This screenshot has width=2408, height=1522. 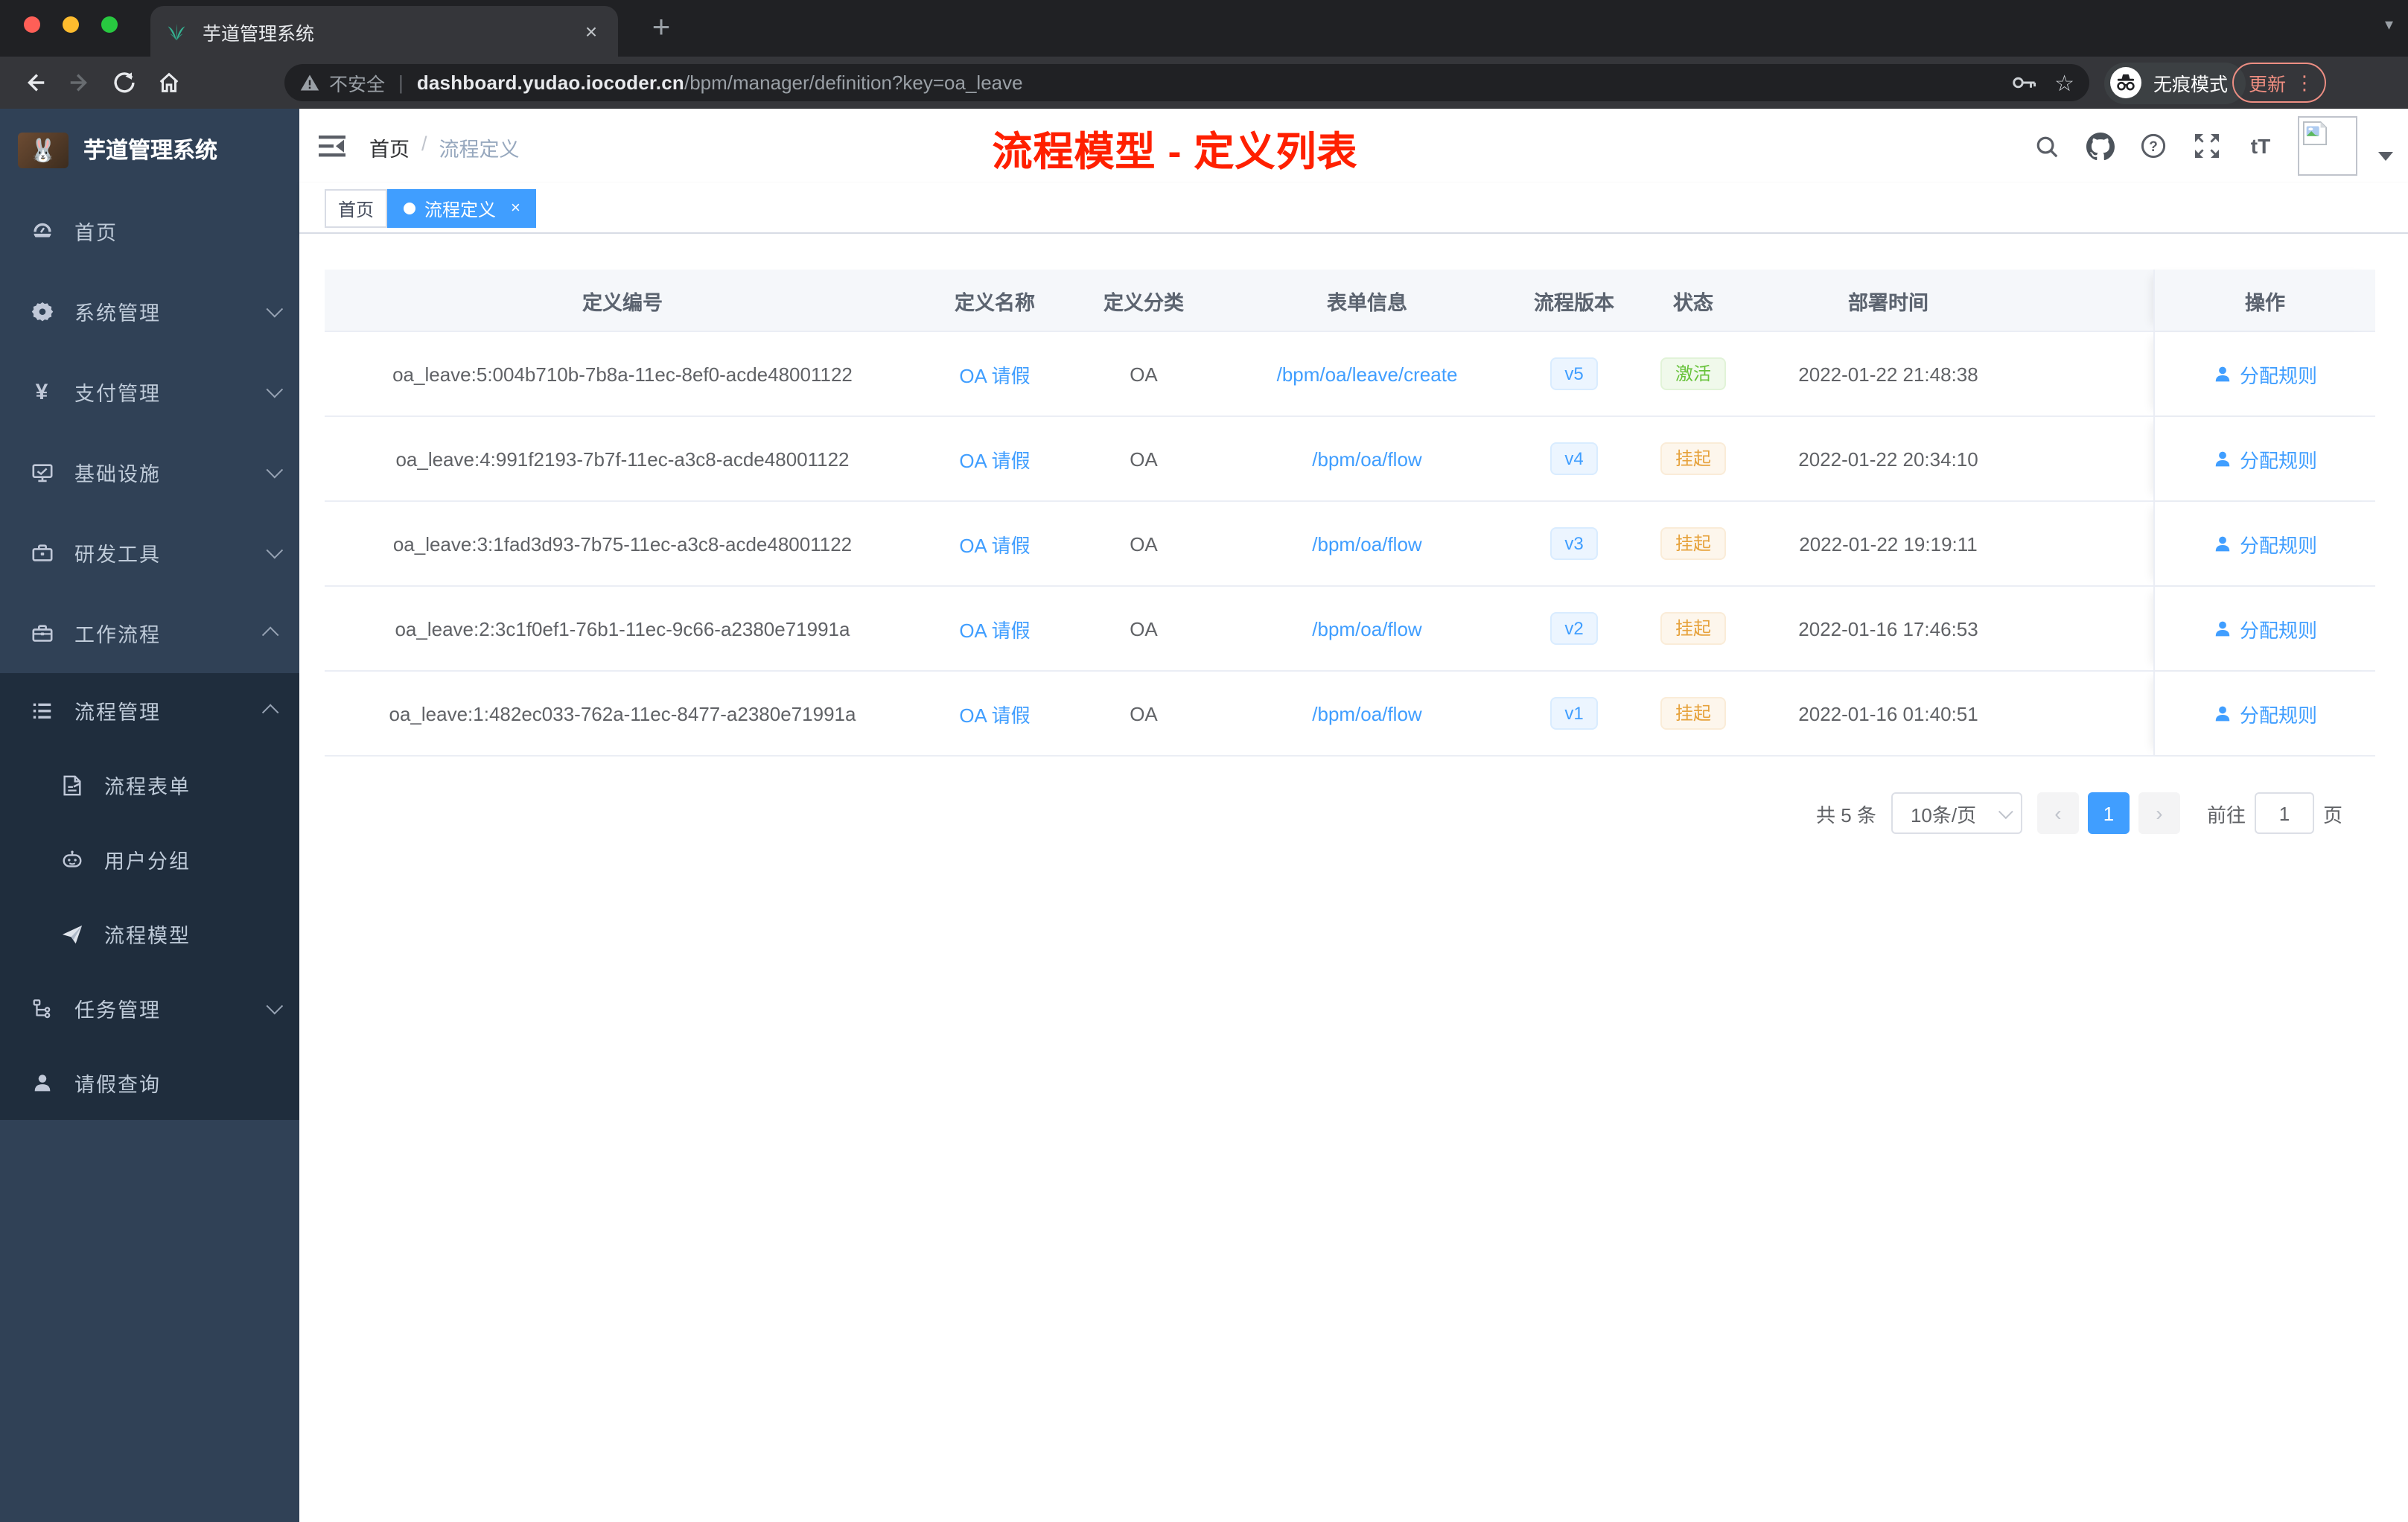 I want to click on sidebar-item-process-form: 流程表单, so click(x=149, y=785).